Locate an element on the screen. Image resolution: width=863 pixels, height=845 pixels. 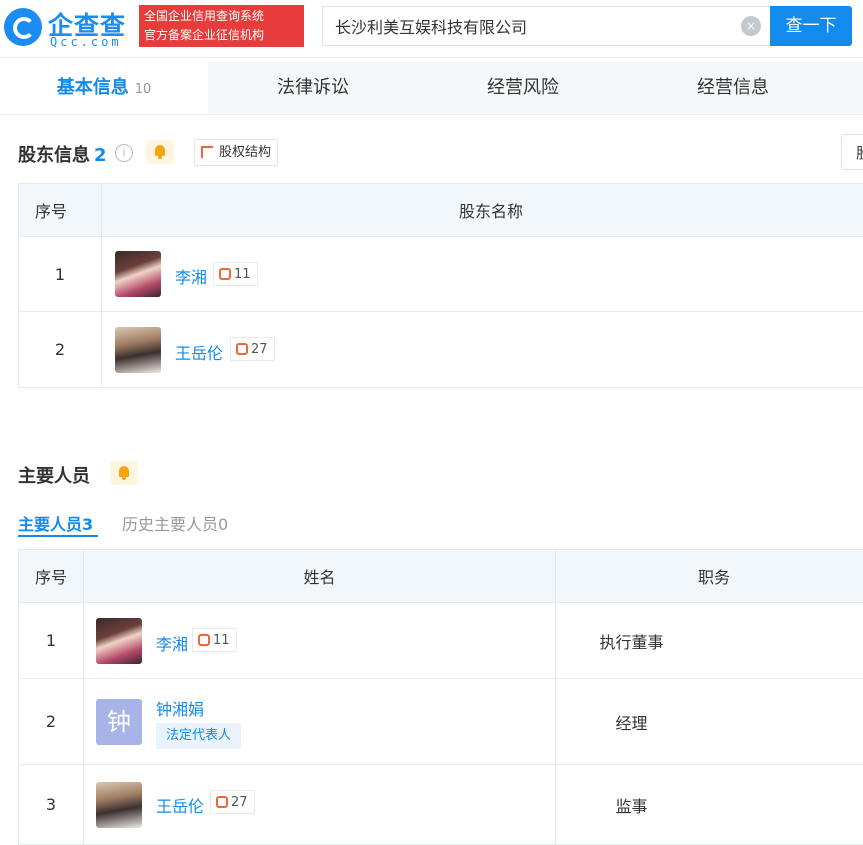
search-button: 查一下 is located at coordinates (811, 26).